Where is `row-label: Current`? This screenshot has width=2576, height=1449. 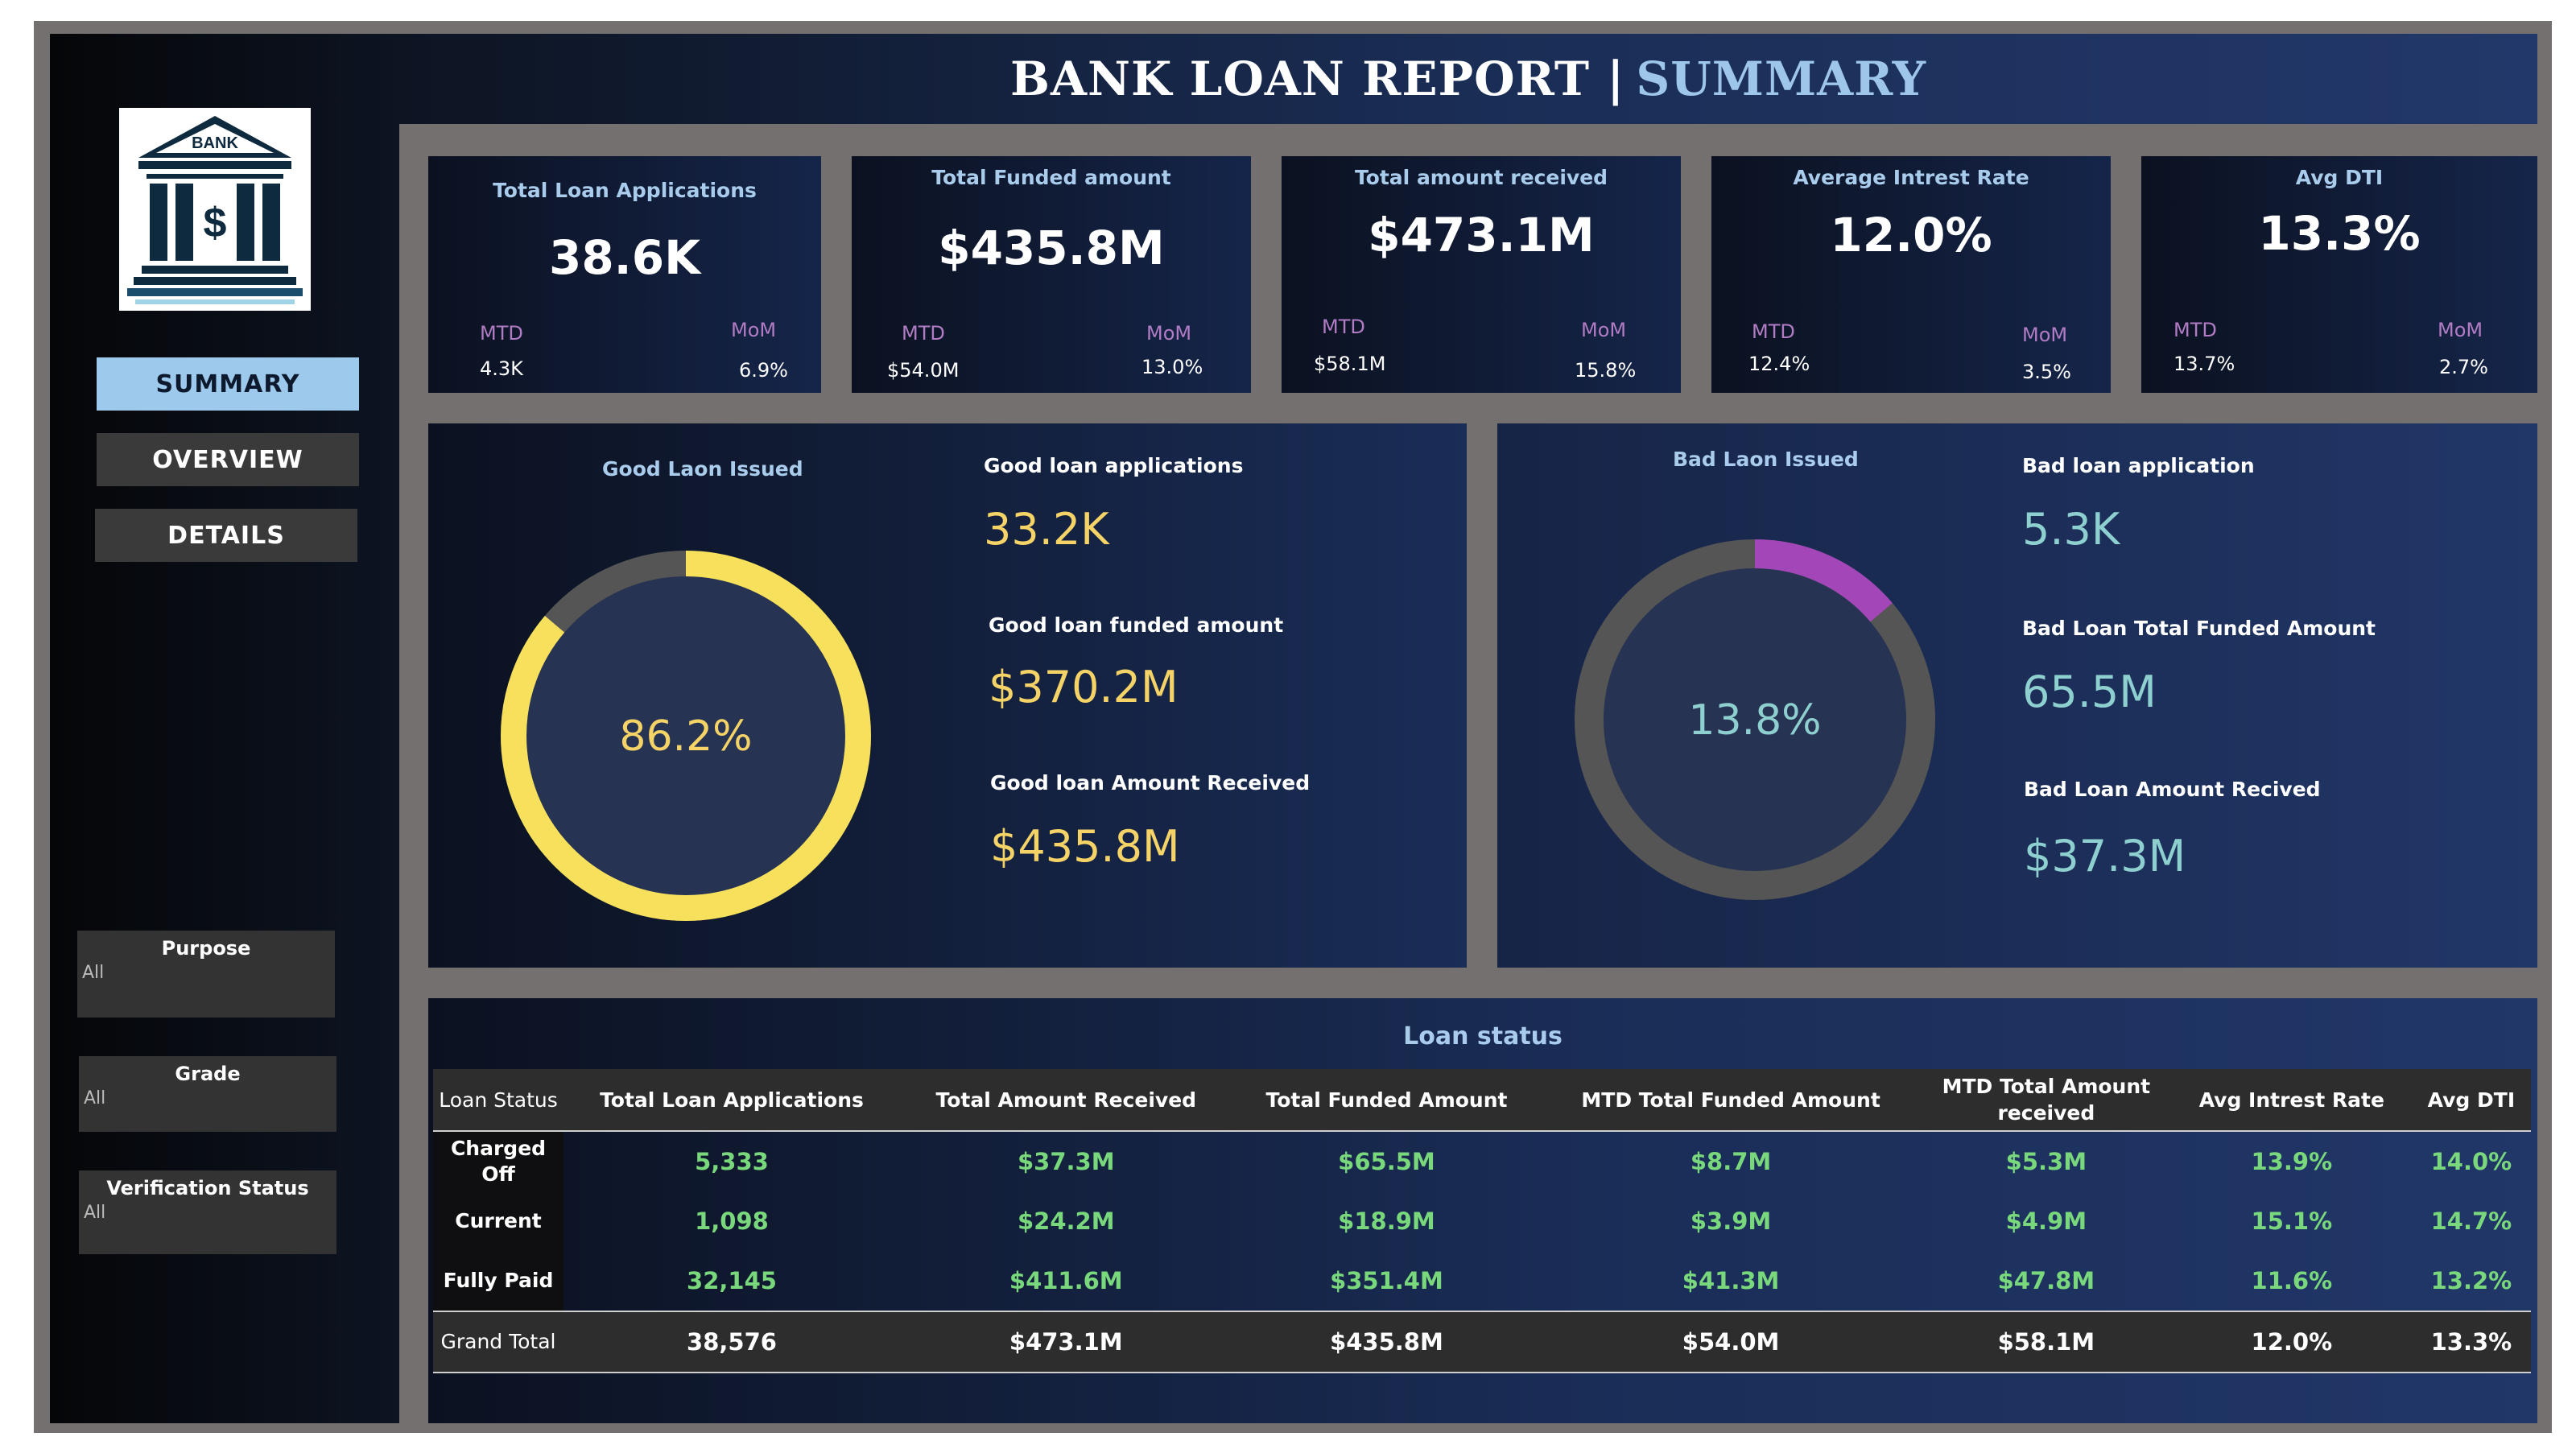
row-label: Current is located at coordinates (498, 1221).